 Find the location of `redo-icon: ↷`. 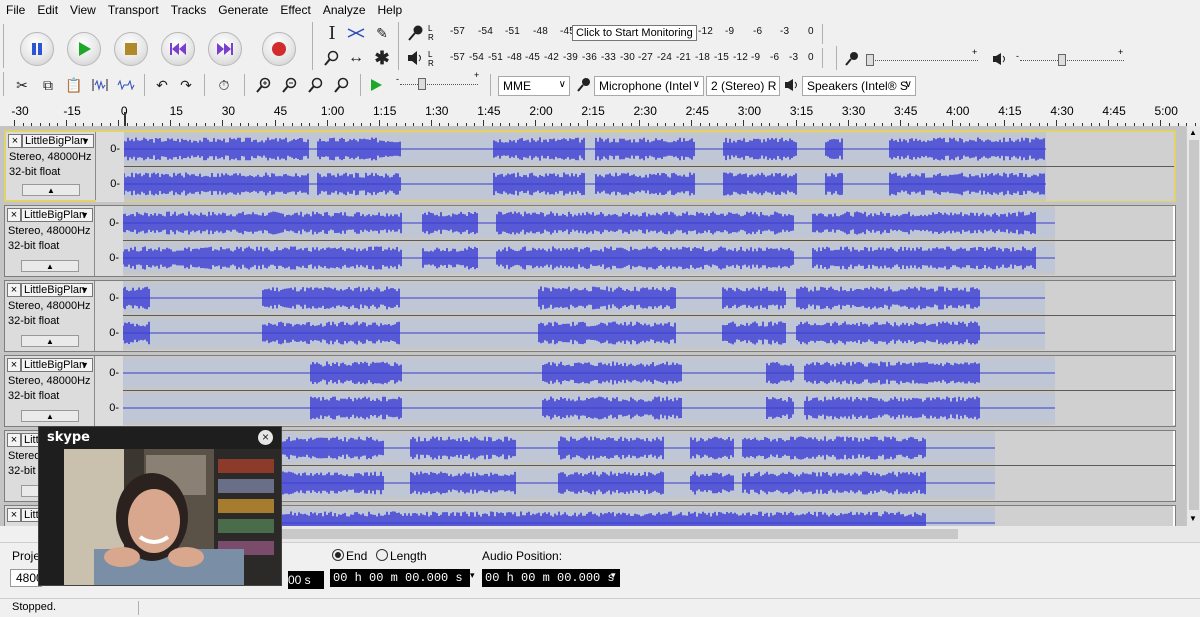

redo-icon: ↷ is located at coordinates (186, 85).